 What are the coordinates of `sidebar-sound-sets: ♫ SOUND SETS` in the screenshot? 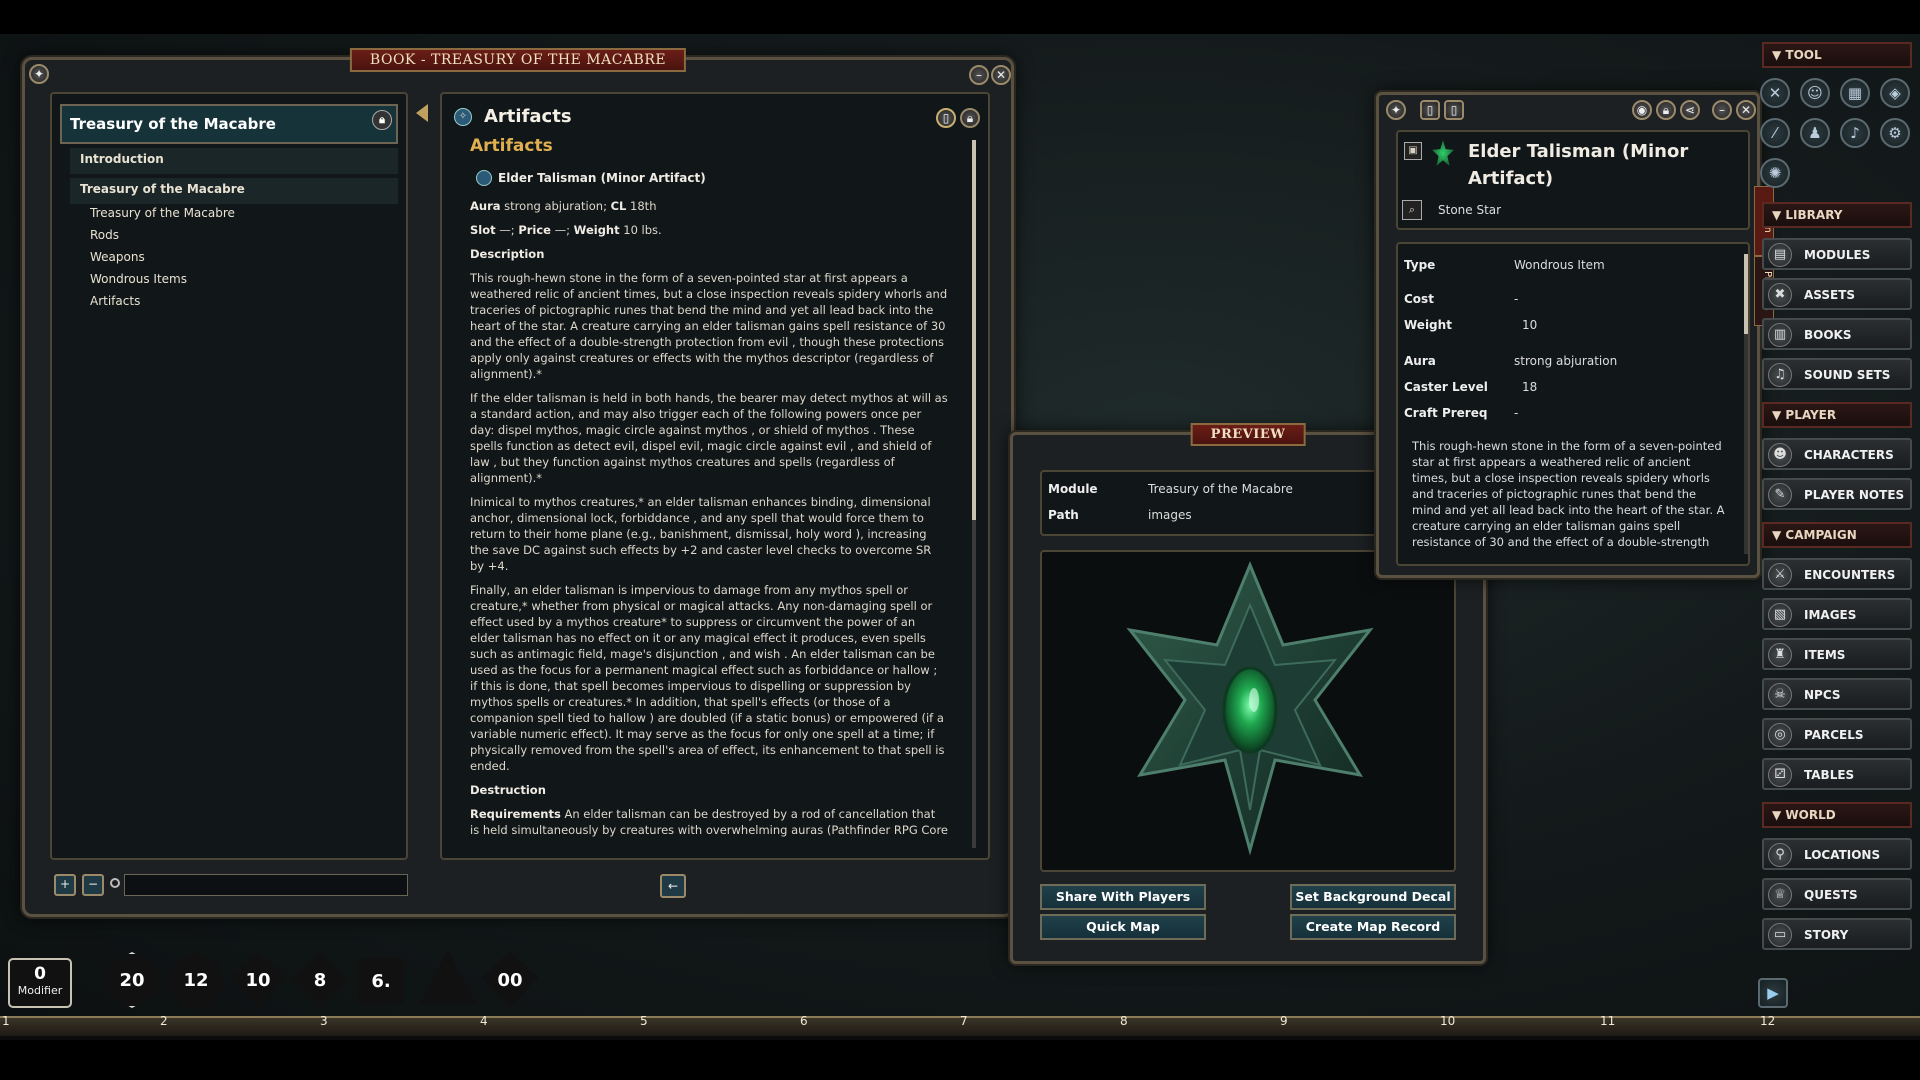 It's located at (1837, 374).